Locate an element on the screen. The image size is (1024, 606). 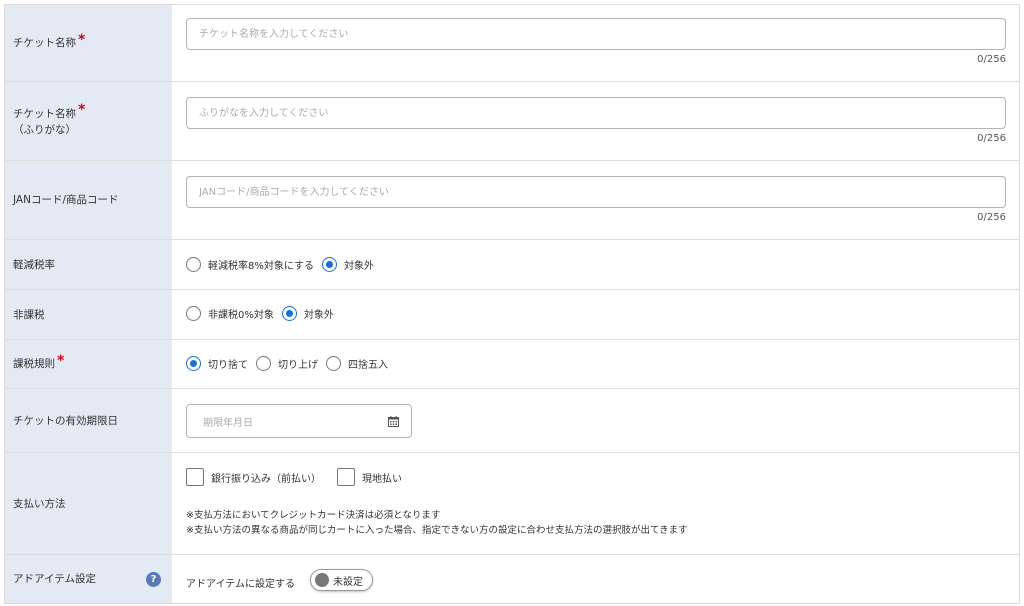
ticket-kana-label: チケット名称 * （ふりがな） is located at coordinates (88, 121).